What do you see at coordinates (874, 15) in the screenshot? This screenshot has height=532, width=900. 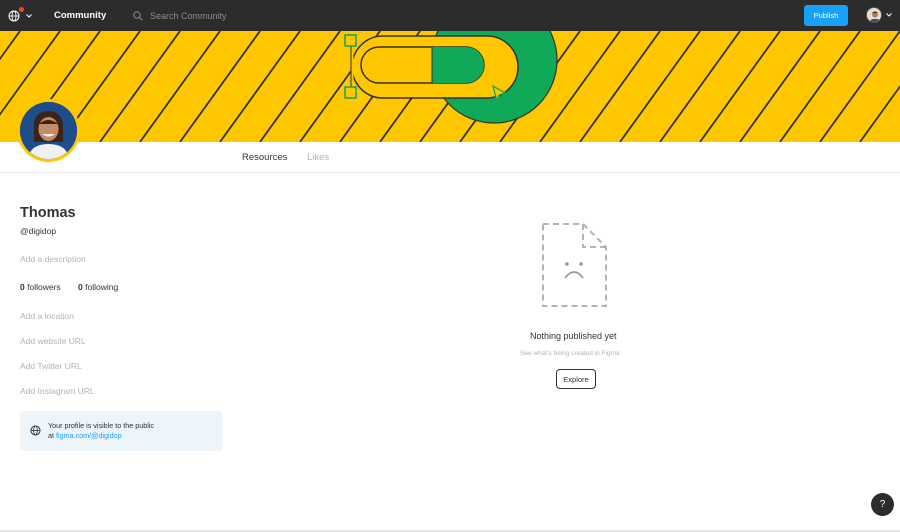 I see `avatar` at bounding box center [874, 15].